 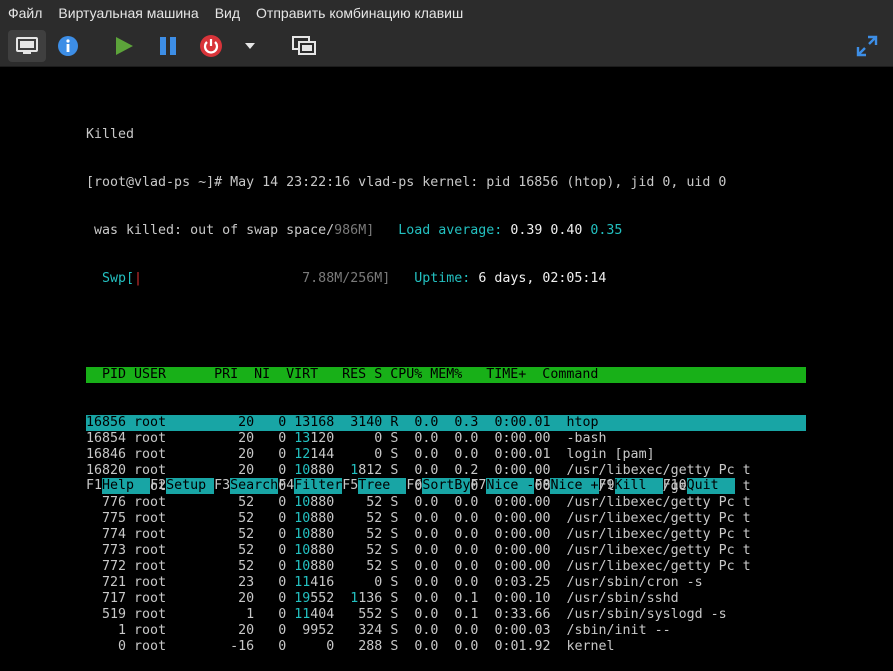 What do you see at coordinates (675, 486) in the screenshot?
I see `fkey-f10: F10` at bounding box center [675, 486].